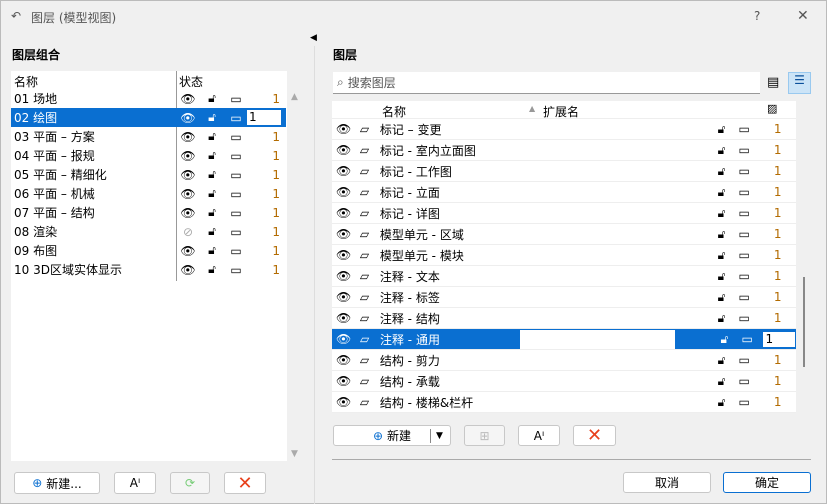 Image resolution: width=827 pixels, height=504 pixels. What do you see at coordinates (594, 435) in the screenshot?
I see `delete-layer-button: ✕` at bounding box center [594, 435].